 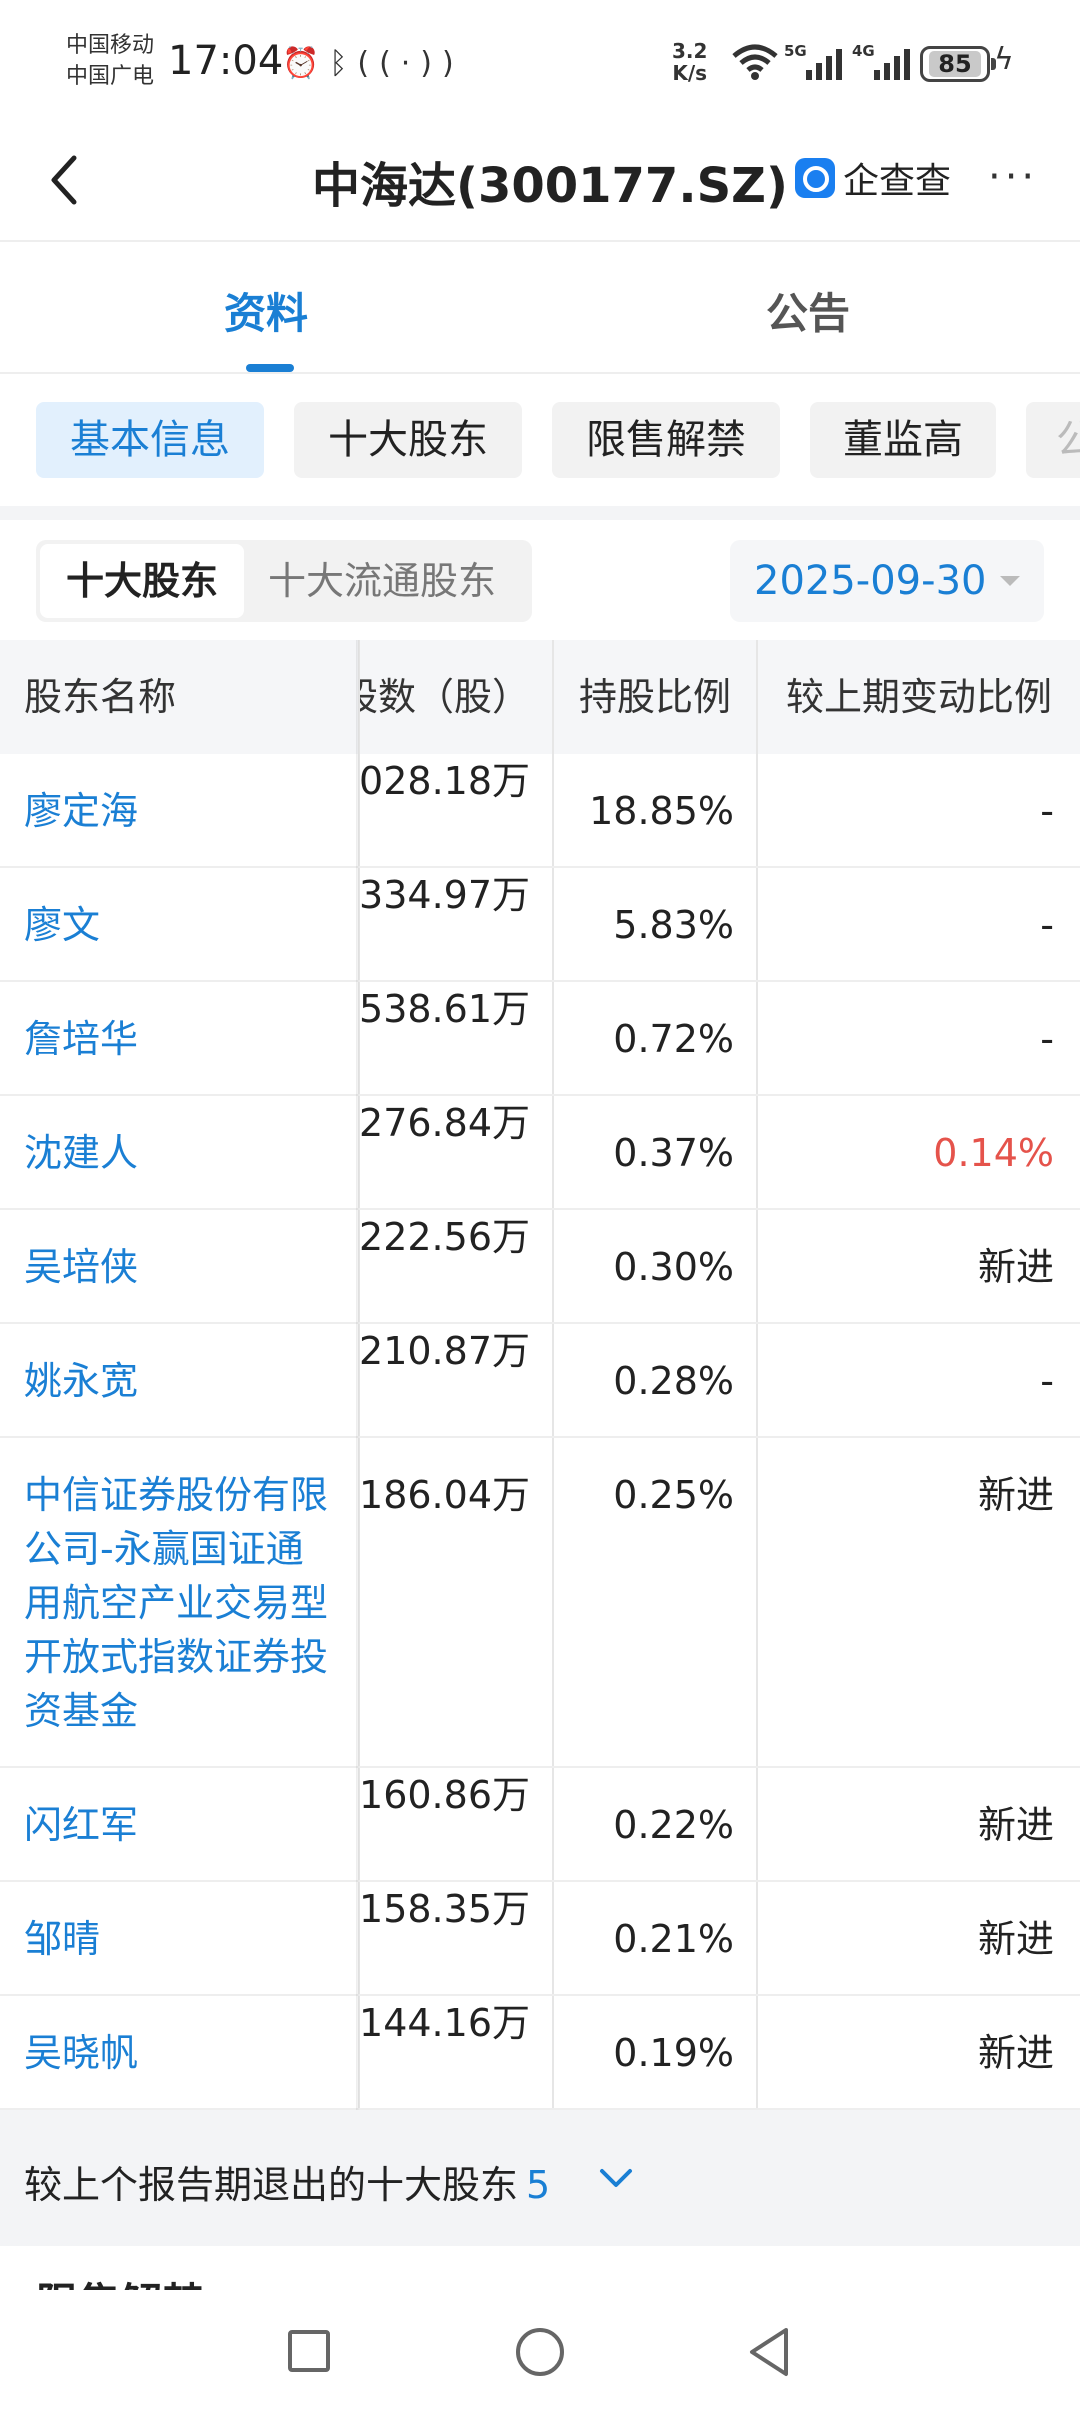 What do you see at coordinates (179, 924) in the screenshot?
I see `shareholder-name: 廖文` at bounding box center [179, 924].